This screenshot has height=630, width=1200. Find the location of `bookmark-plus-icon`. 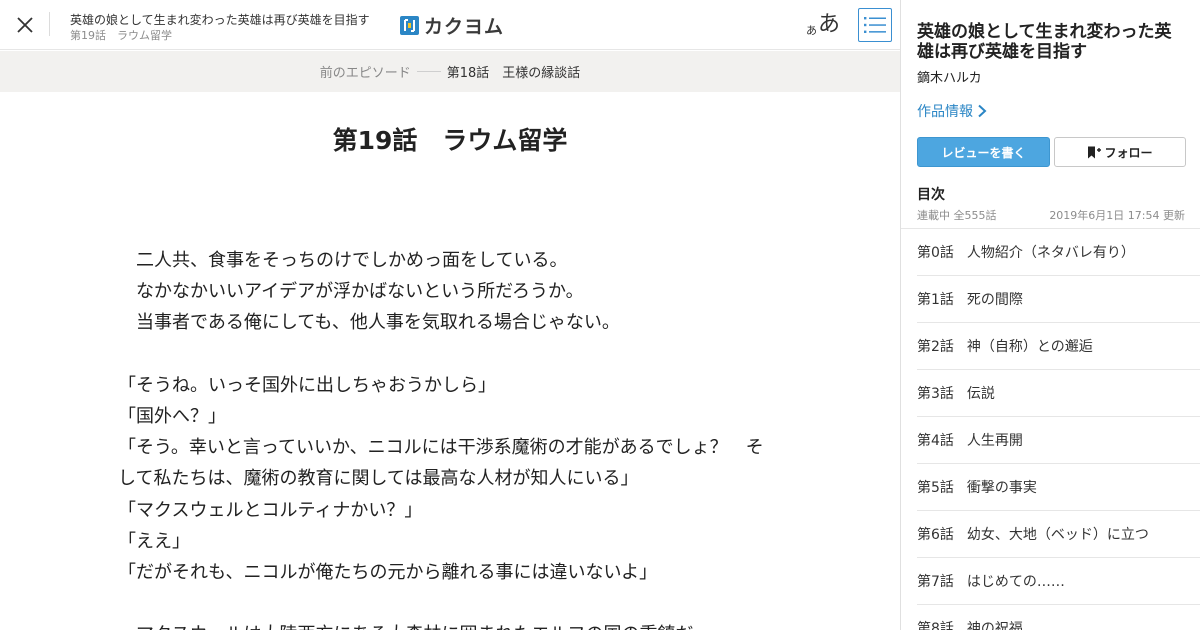

bookmark-plus-icon is located at coordinates (1095, 152).